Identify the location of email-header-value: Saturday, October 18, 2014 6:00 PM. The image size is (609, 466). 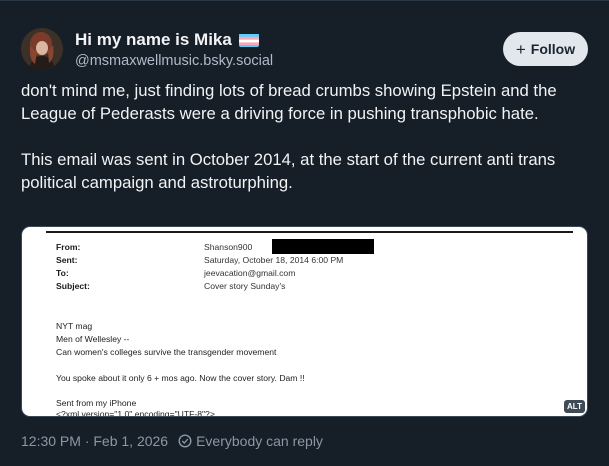
(274, 260).